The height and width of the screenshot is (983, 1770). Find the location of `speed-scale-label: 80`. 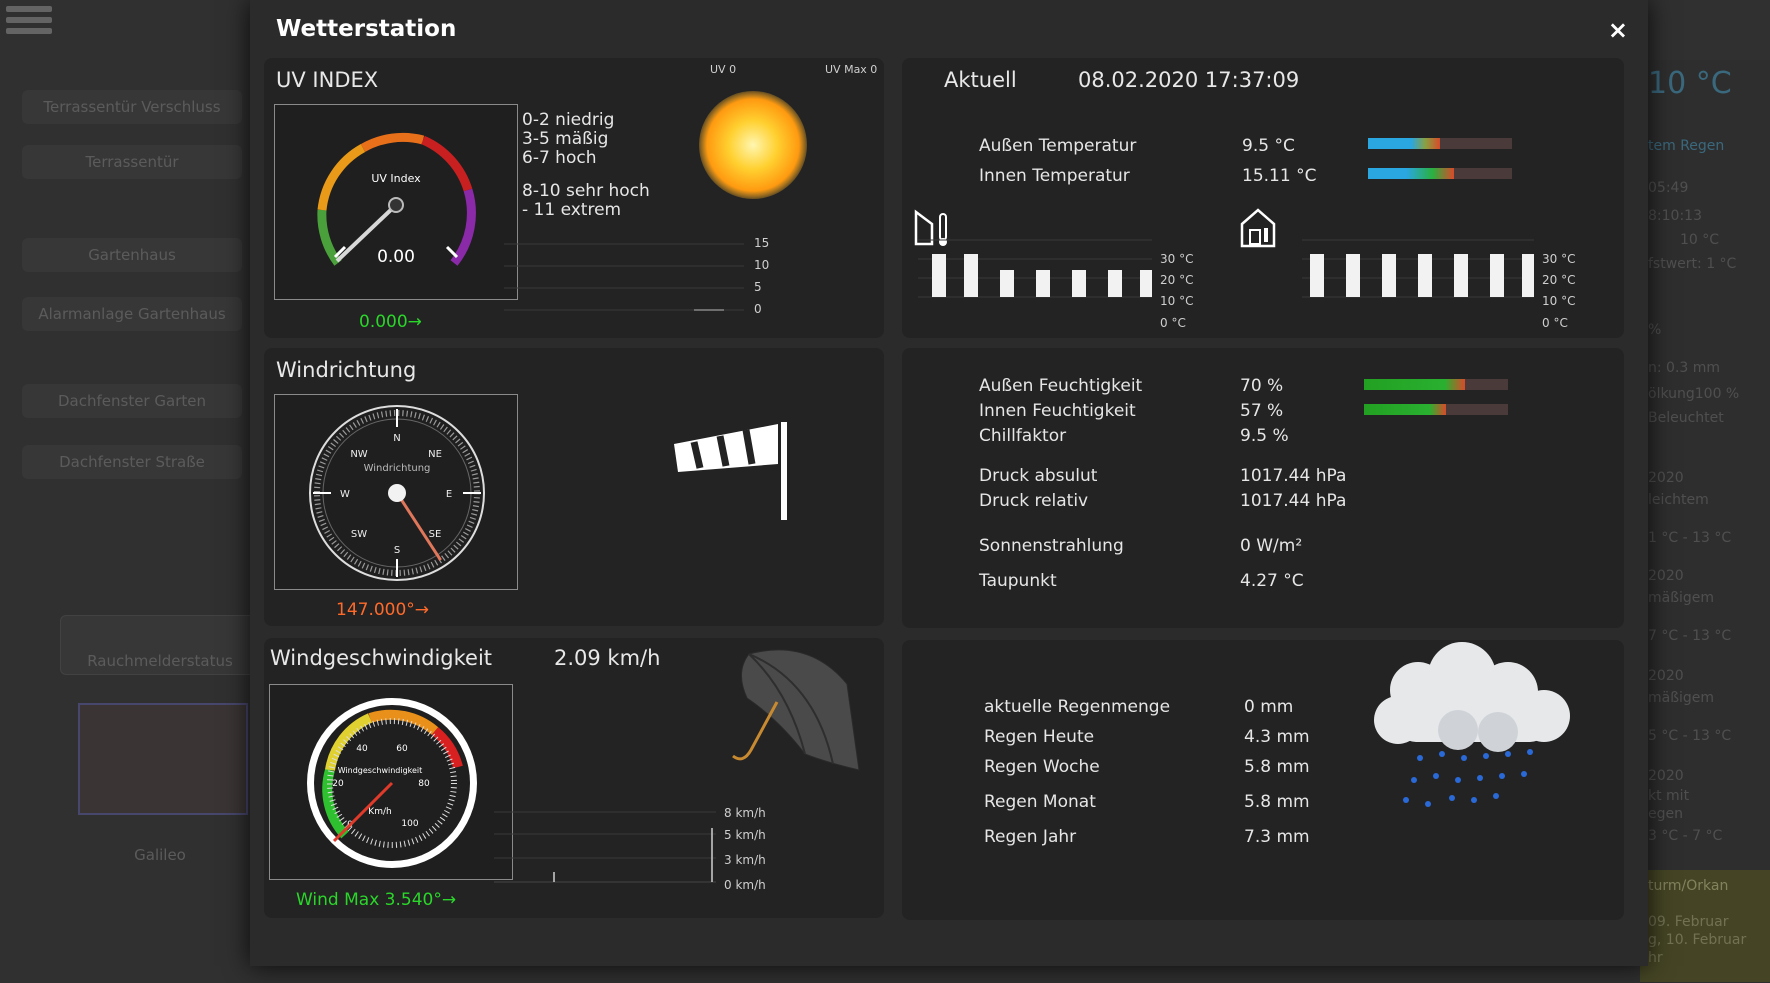

speed-scale-label: 80 is located at coordinates (424, 784).